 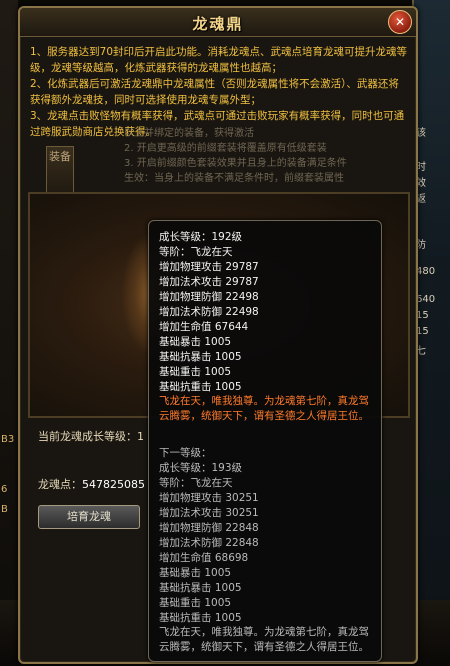 I want to click on tooltip-next-stat: 基础抗暴击 1005, so click(x=200, y=588).